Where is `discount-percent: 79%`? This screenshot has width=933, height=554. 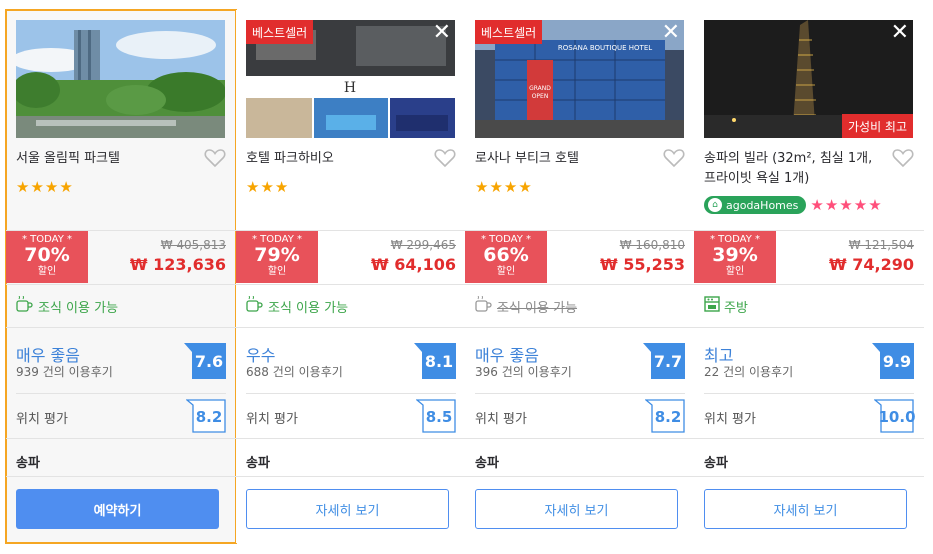
discount-percent: 79% is located at coordinates (277, 255).